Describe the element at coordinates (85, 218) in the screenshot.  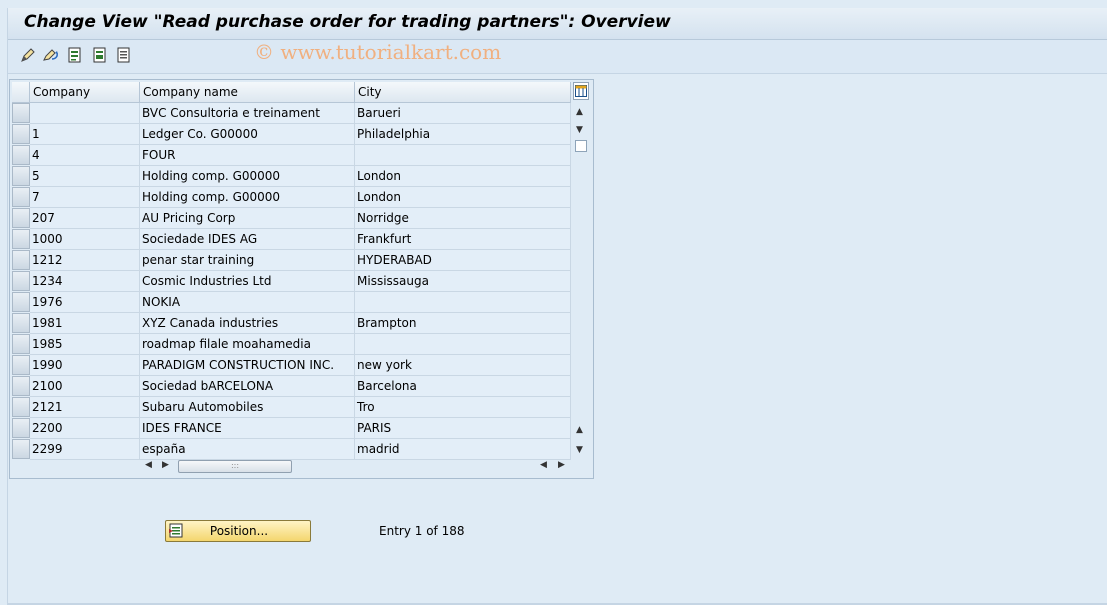
I see `company-cell: 207` at that location.